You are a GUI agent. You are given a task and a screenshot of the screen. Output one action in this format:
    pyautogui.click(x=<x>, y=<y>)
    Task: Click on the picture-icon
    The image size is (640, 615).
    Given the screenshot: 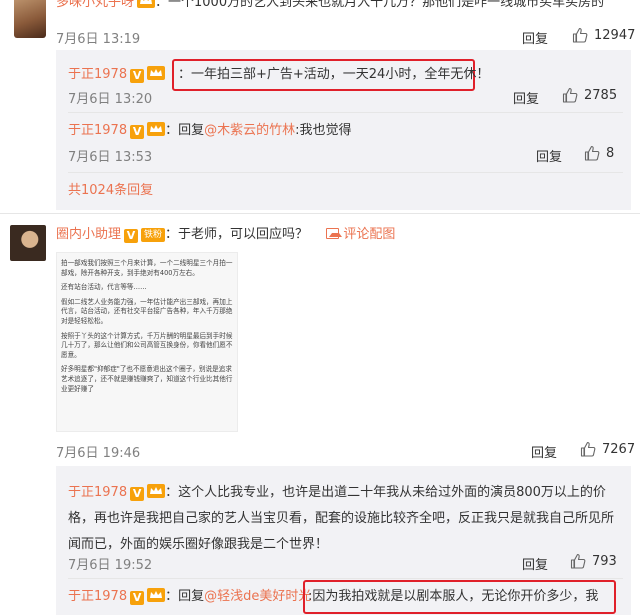 What is the action you would take?
    pyautogui.click(x=334, y=233)
    